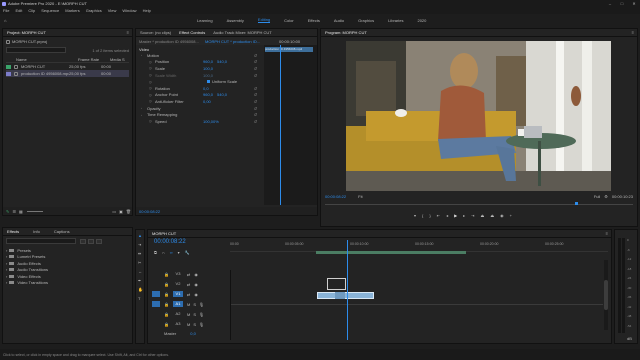  Describe the element at coordinates (179, 252) in the screenshot. I see `add-marker-icon: ▾` at that location.